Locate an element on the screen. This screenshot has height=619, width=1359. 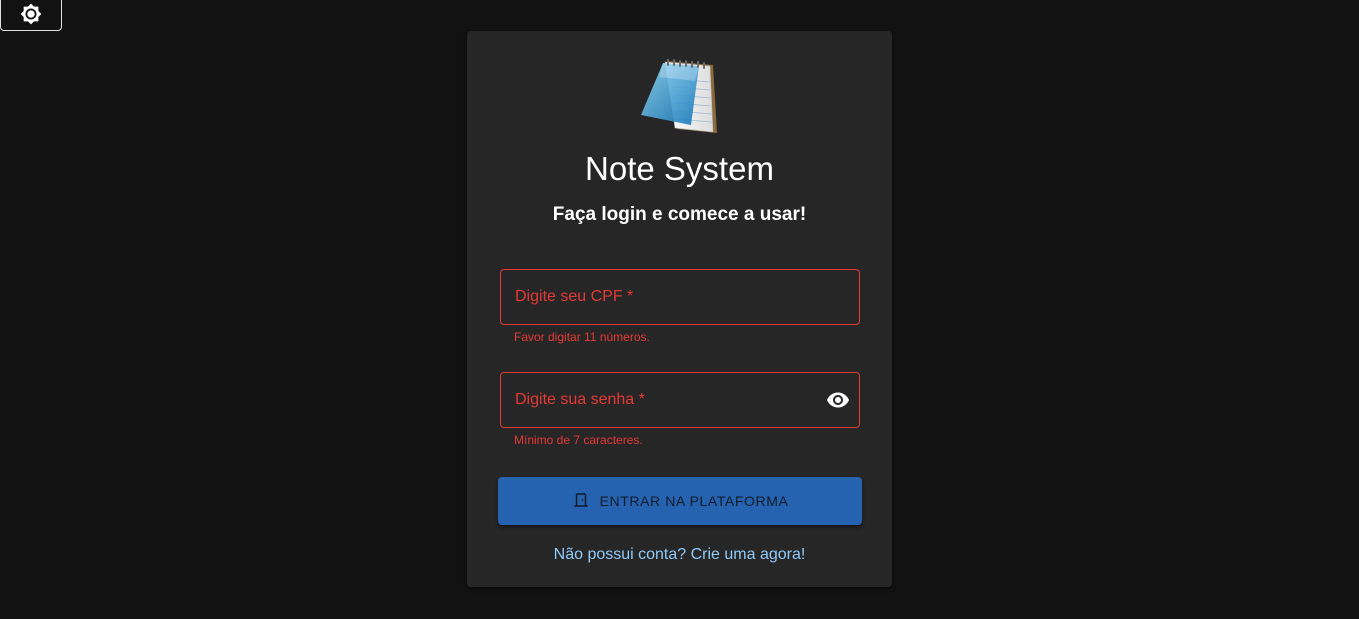
door-icon is located at coordinates (581, 501).